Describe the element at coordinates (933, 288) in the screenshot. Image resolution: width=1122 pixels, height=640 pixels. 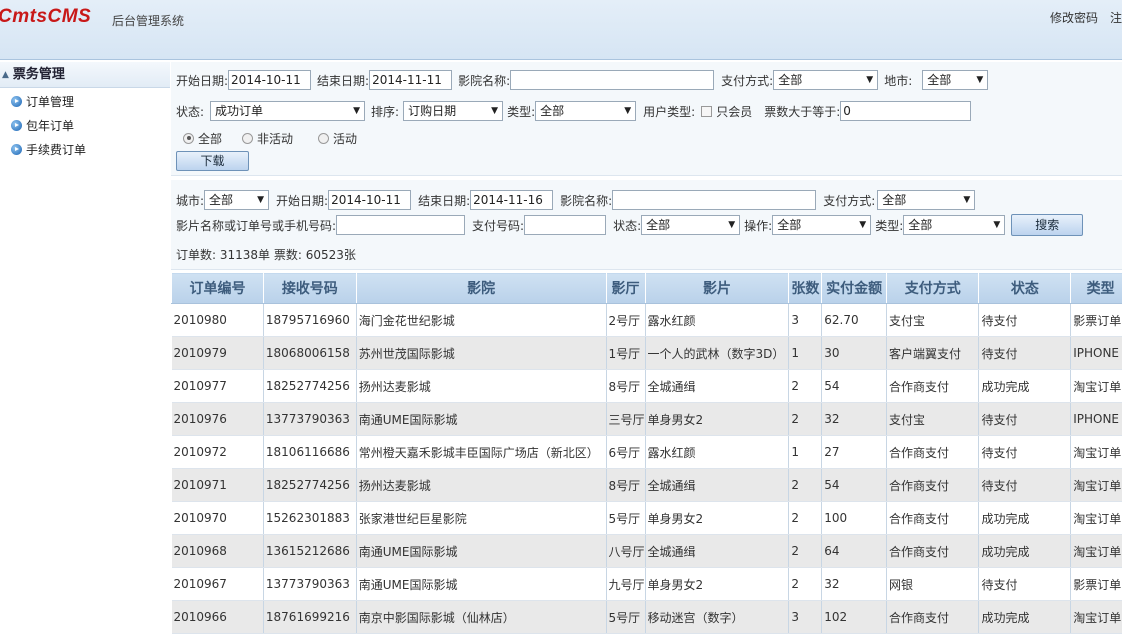
I see `column-header-payment: 支付方式` at that location.